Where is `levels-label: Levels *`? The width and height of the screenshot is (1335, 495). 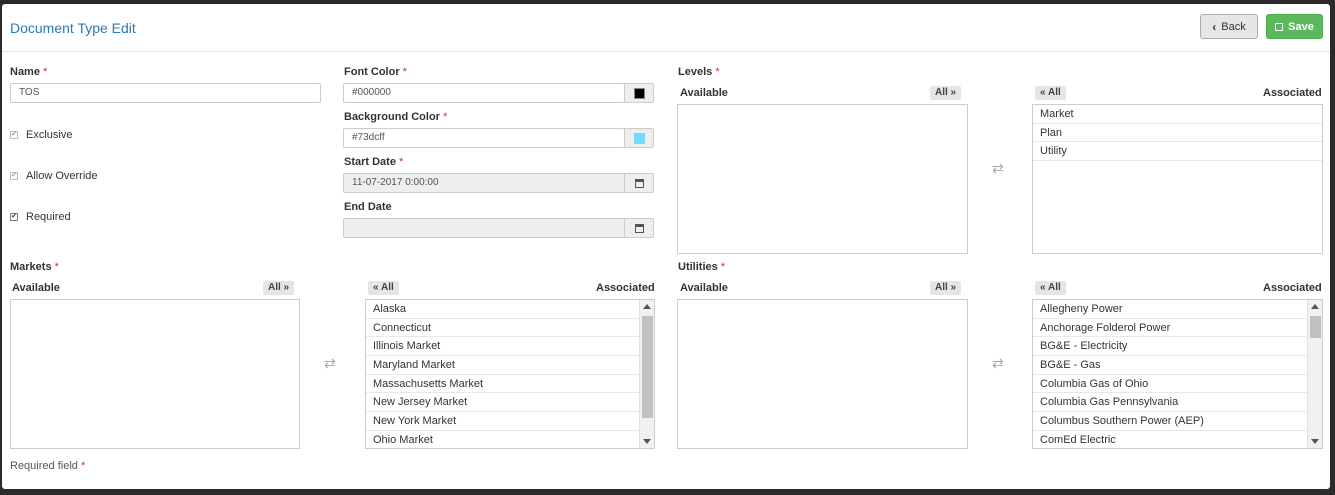 levels-label: Levels * is located at coordinates (699, 72).